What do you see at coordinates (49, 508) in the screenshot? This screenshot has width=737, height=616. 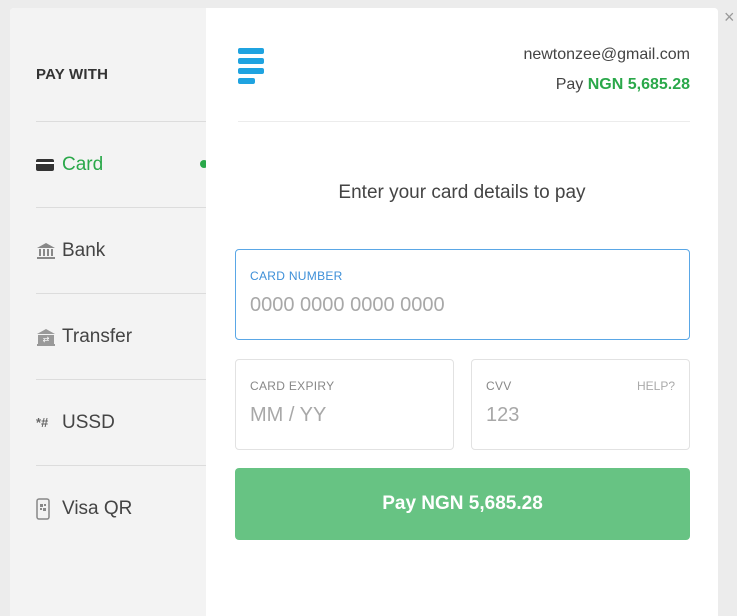 I see `qr-phone-icon` at bounding box center [49, 508].